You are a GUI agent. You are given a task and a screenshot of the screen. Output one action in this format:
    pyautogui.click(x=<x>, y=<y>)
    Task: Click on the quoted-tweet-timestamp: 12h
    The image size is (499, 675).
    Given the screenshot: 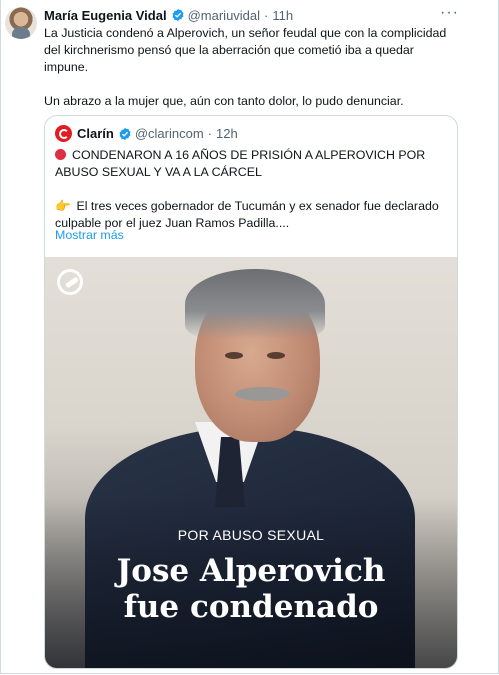 What is the action you would take?
    pyautogui.click(x=227, y=133)
    